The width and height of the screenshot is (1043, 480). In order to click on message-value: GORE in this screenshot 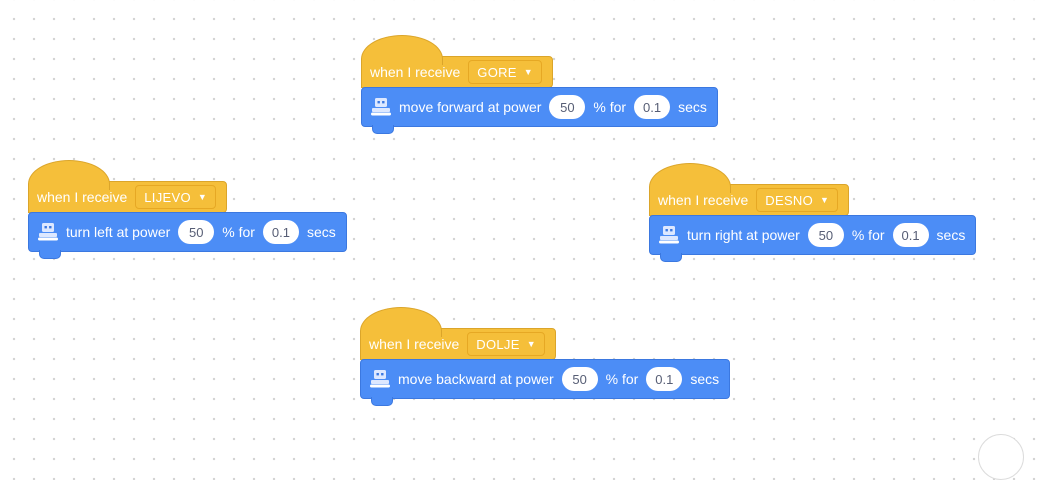, I will do `click(497, 72)`.